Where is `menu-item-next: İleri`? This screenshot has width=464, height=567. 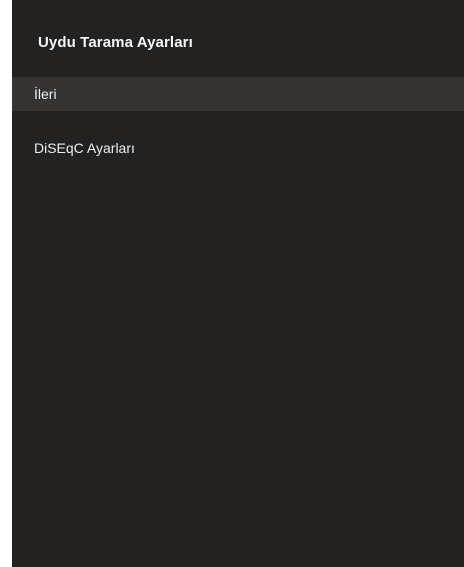
menu-item-next: İleri is located at coordinates (238, 94).